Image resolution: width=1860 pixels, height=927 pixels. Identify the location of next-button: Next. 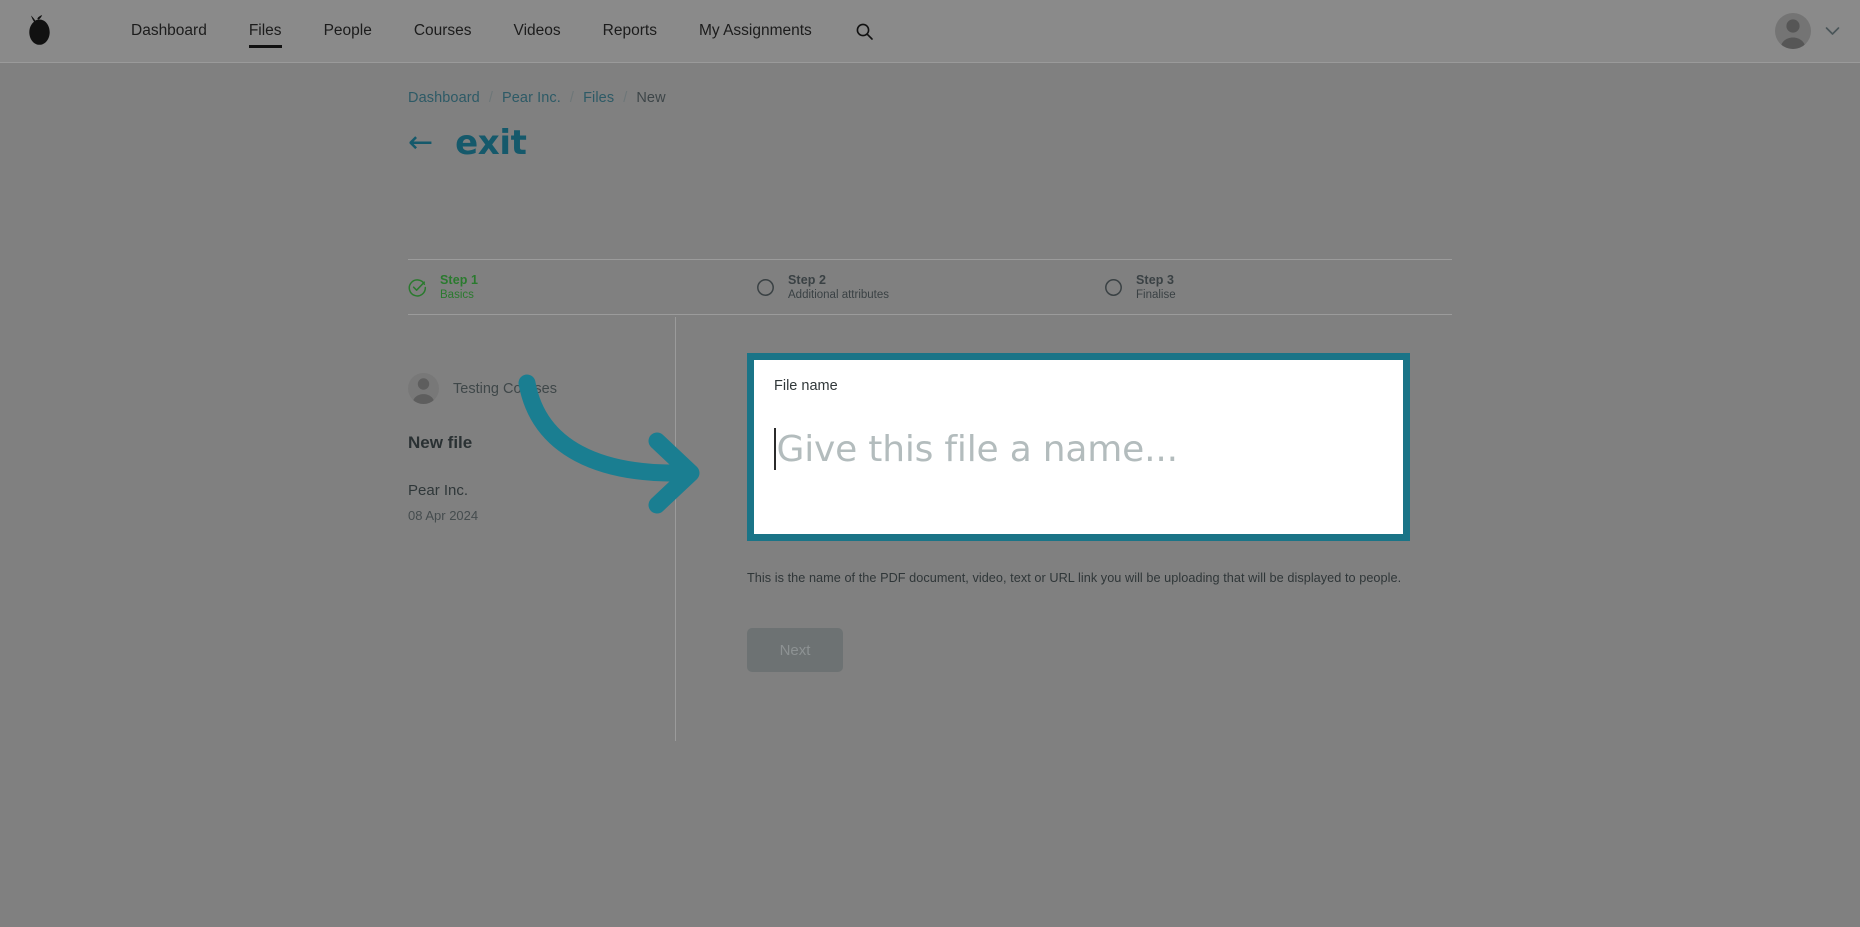
(795, 650).